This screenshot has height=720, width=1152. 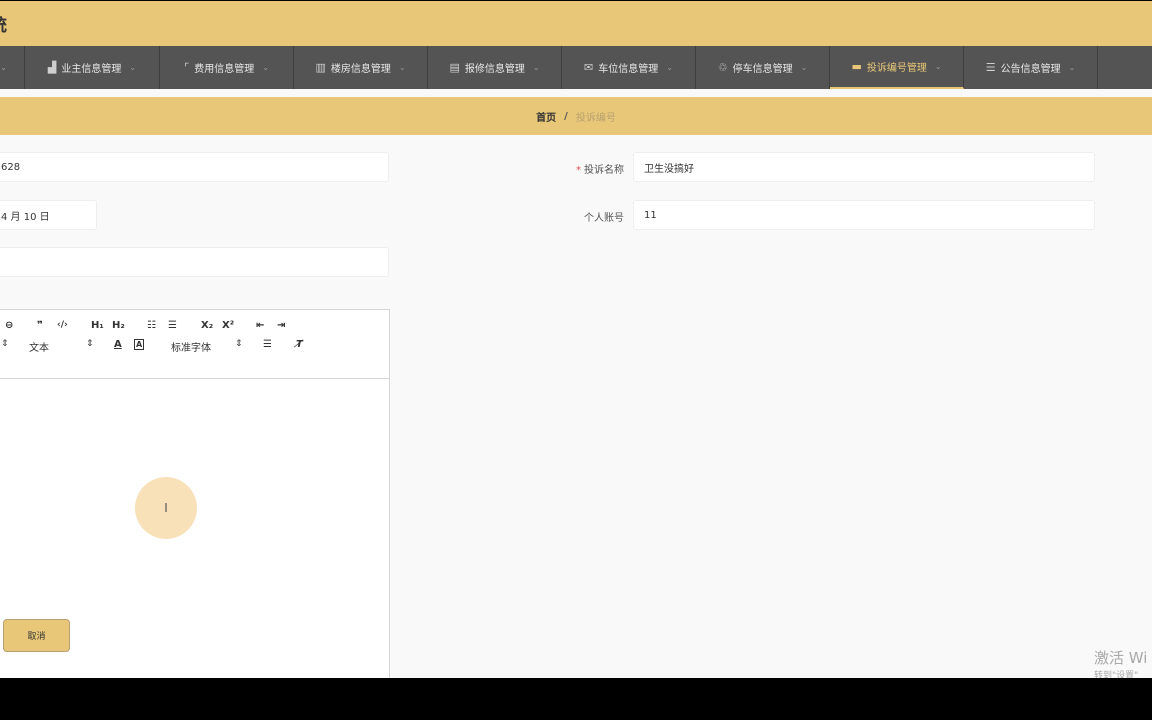 I want to click on background-color-icon: A, so click(x=139, y=344).